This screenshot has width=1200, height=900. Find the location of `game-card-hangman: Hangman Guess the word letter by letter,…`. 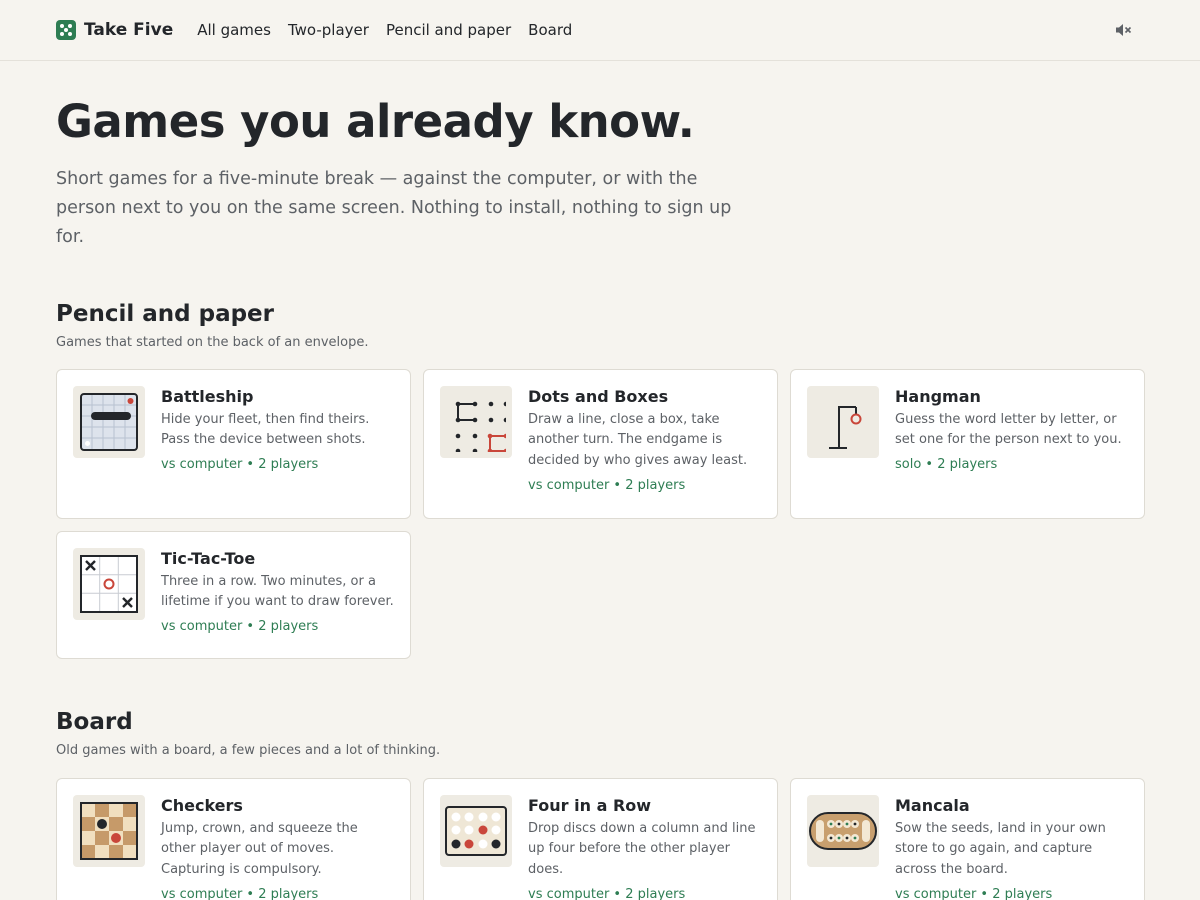

game-card-hangman: Hangman Guess the word letter by letter,… is located at coordinates (967, 443).